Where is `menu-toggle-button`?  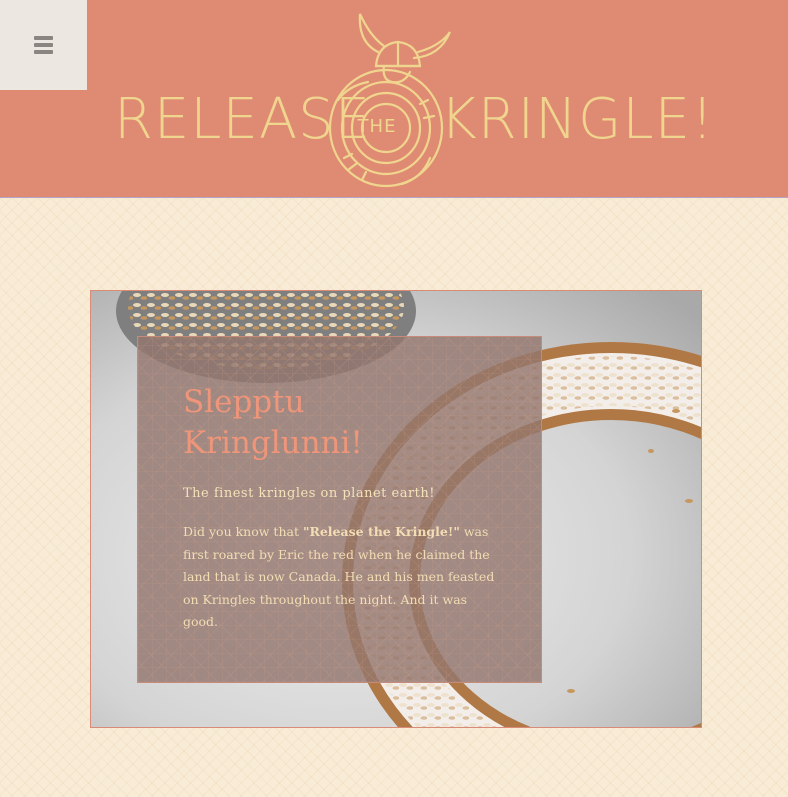
menu-toggle-button is located at coordinates (43, 45).